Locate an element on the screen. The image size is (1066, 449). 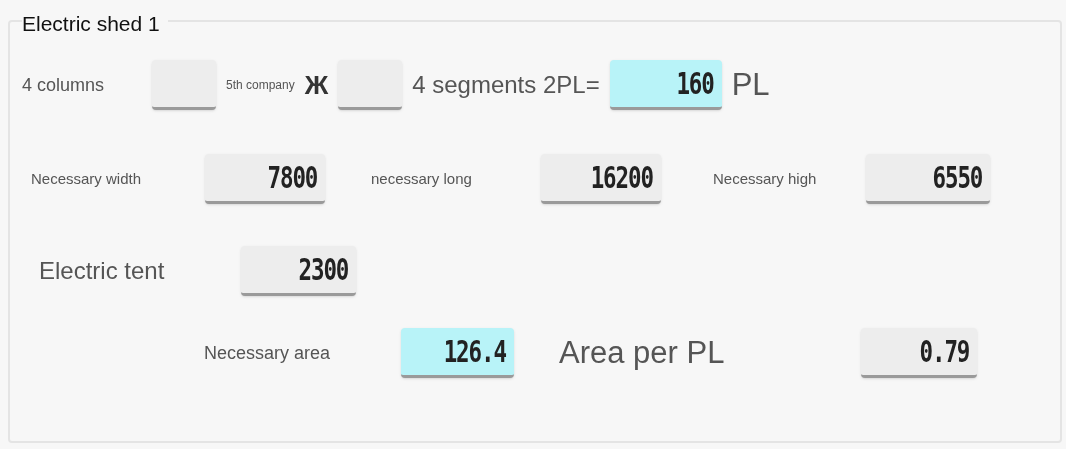
input-field: 2300 is located at coordinates (298, 271).